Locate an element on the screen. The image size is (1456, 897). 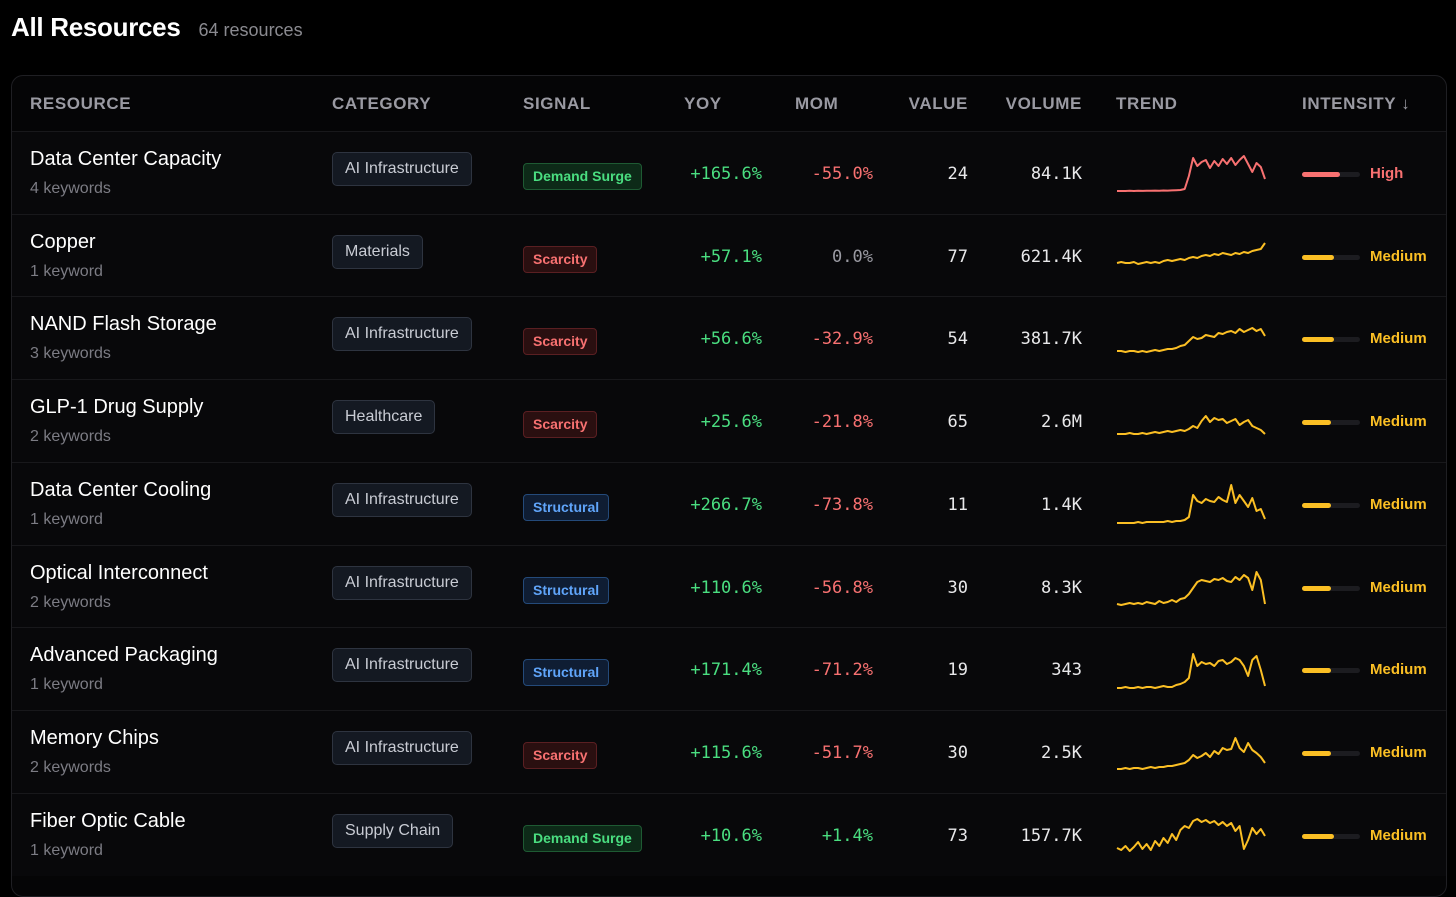
resource-name: Data Center Capacity is located at coordinates (125, 159).